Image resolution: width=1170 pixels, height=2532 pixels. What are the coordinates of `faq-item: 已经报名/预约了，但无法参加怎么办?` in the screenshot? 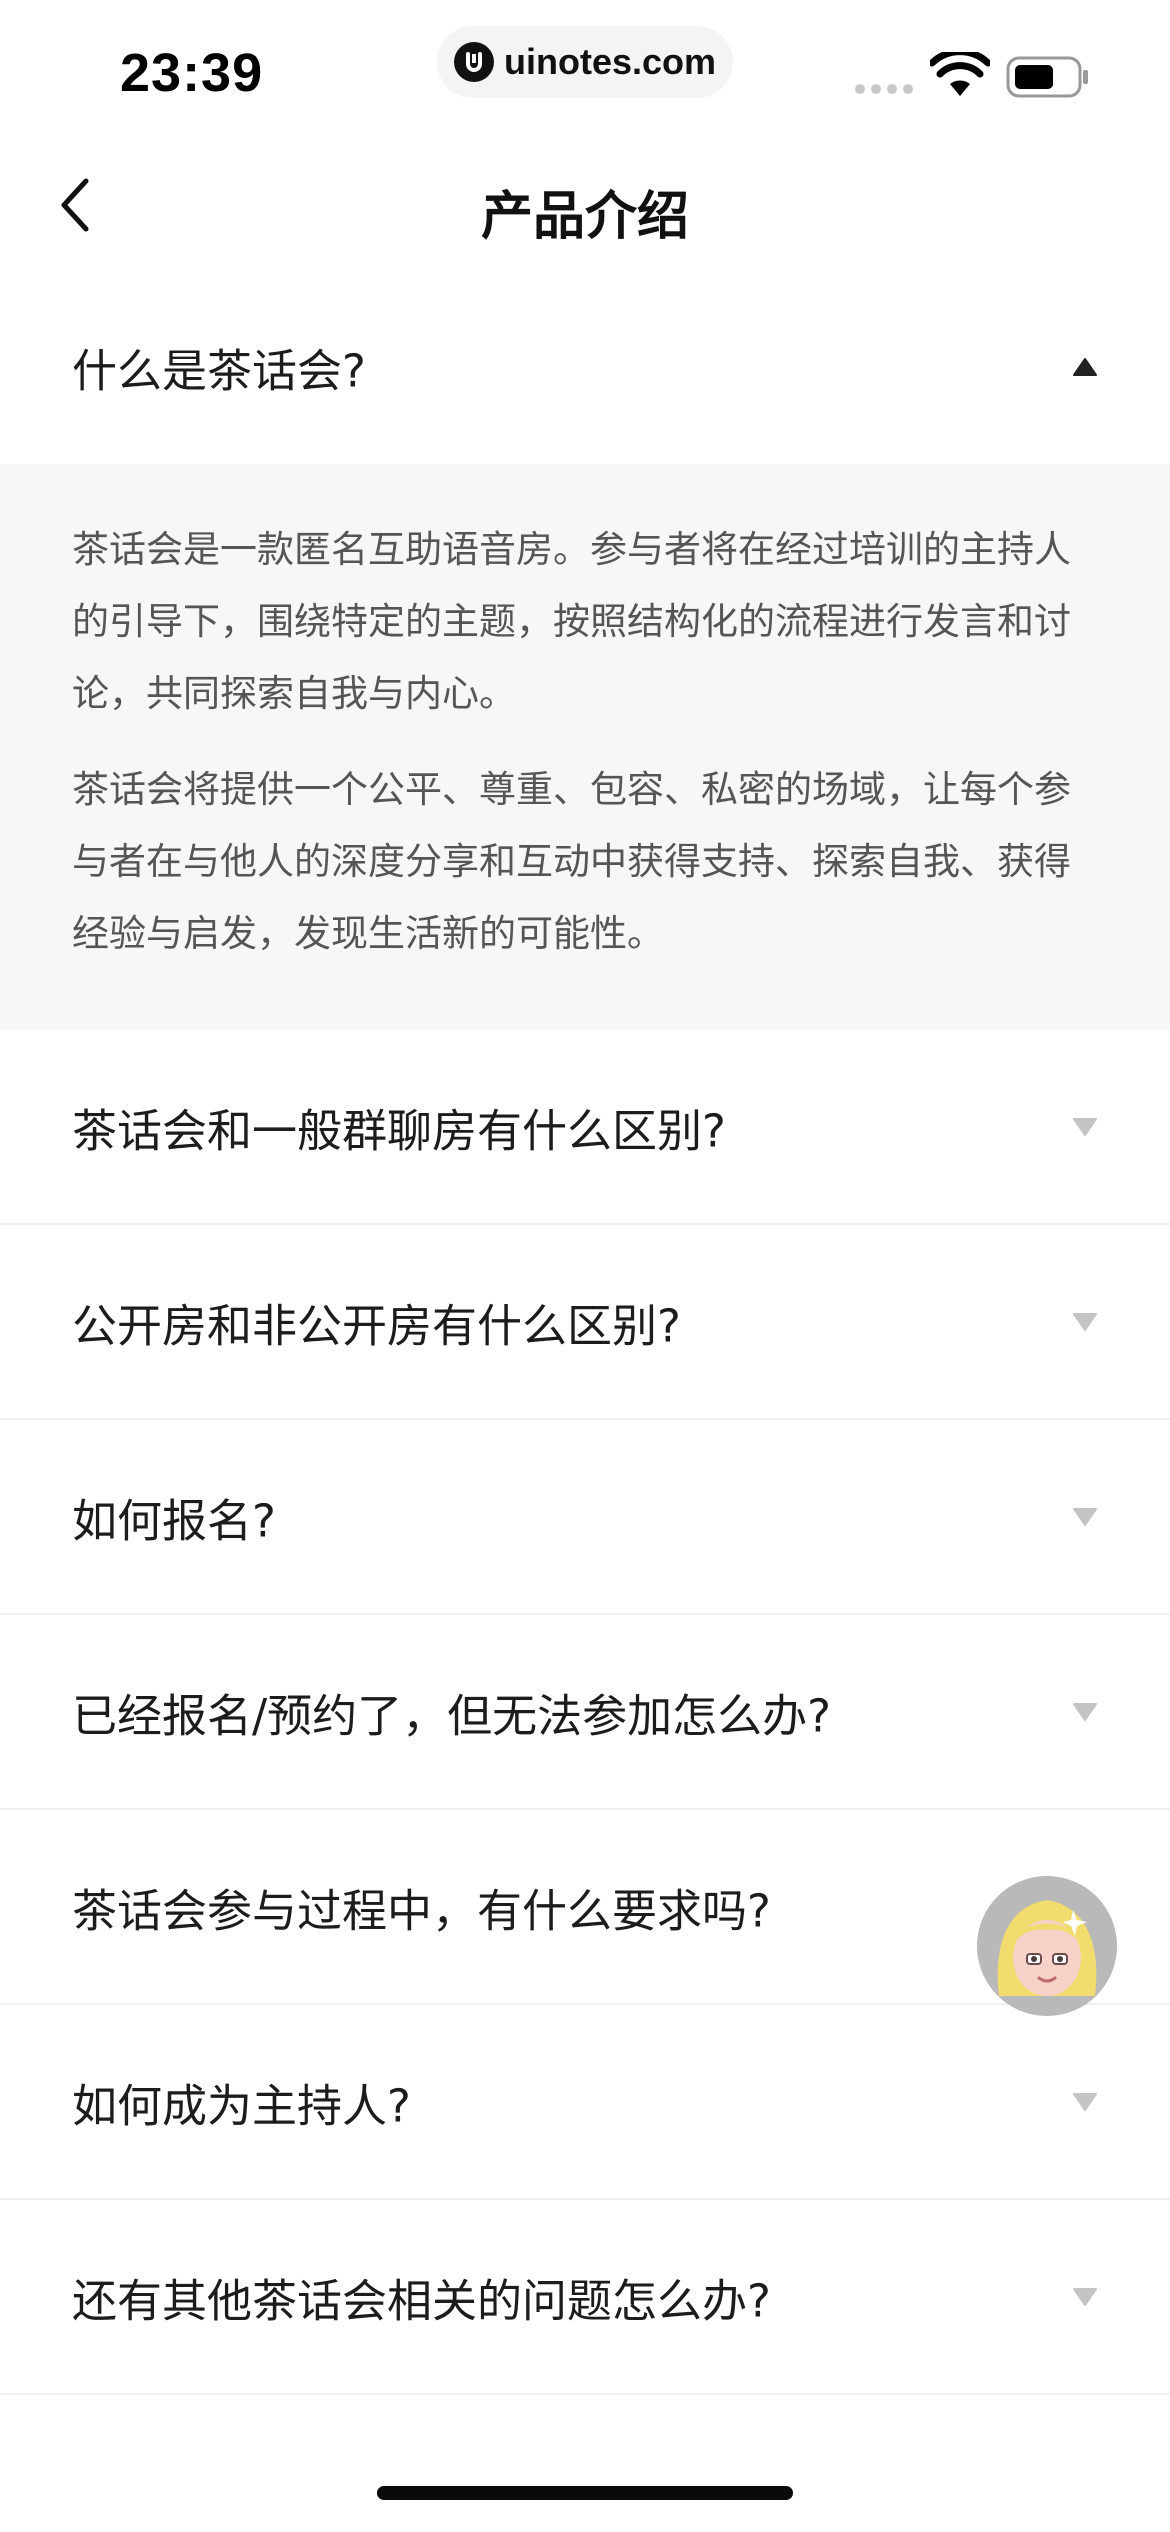 It's located at (585, 1712).